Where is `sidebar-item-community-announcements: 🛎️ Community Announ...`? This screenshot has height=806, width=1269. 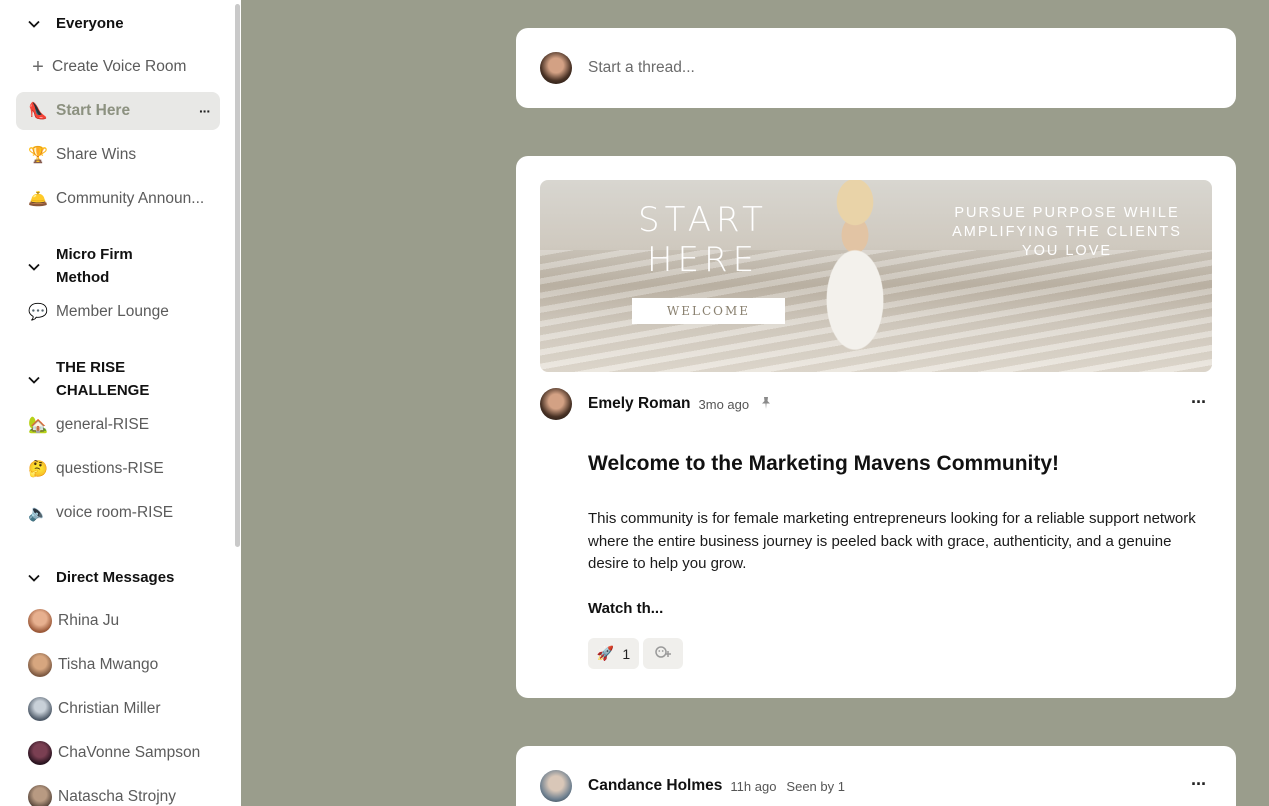 sidebar-item-community-announcements: 🛎️ Community Announ... is located at coordinates (118, 199).